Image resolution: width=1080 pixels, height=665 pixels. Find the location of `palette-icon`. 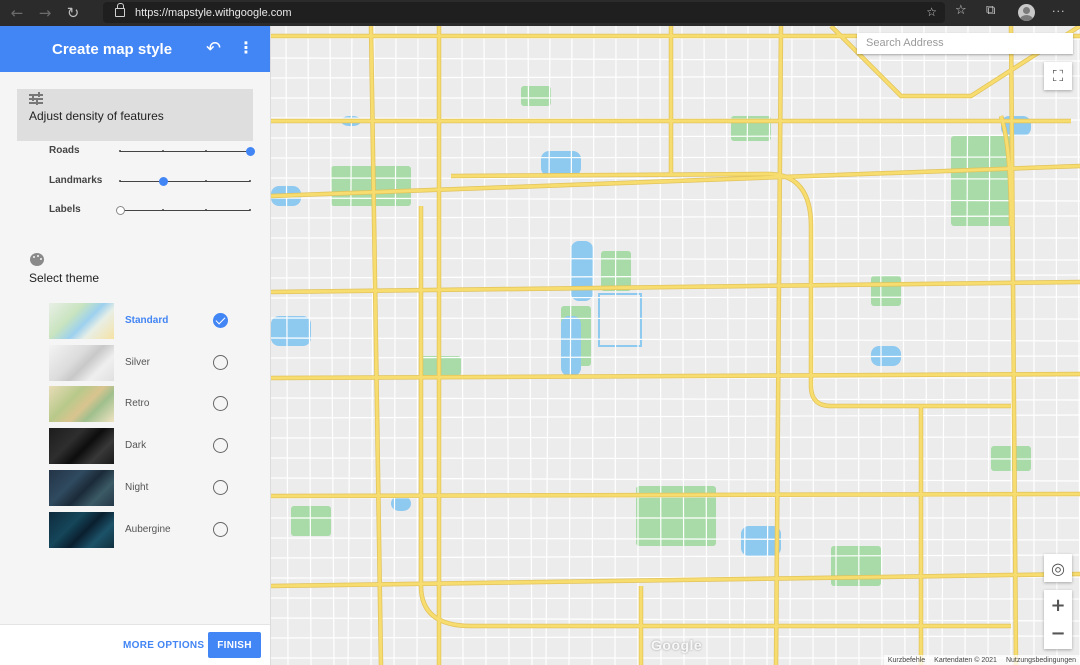

palette-icon is located at coordinates (37, 259).